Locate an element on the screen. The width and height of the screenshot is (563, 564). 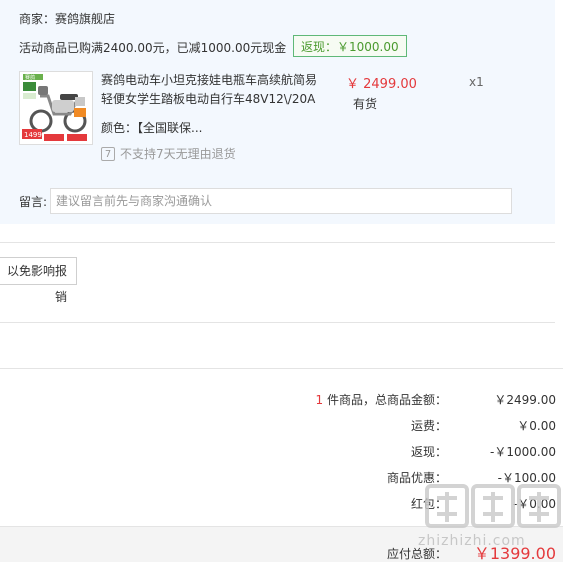
goods-count-label: 1 件商品，总商品金额： is located at coordinates (381, 399).